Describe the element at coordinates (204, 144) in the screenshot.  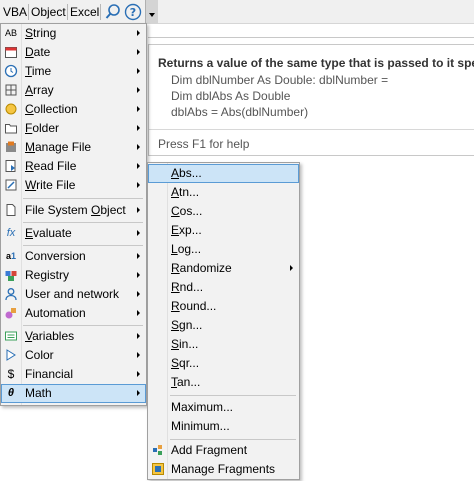
I see `help-footer: Press F1 for help` at that location.